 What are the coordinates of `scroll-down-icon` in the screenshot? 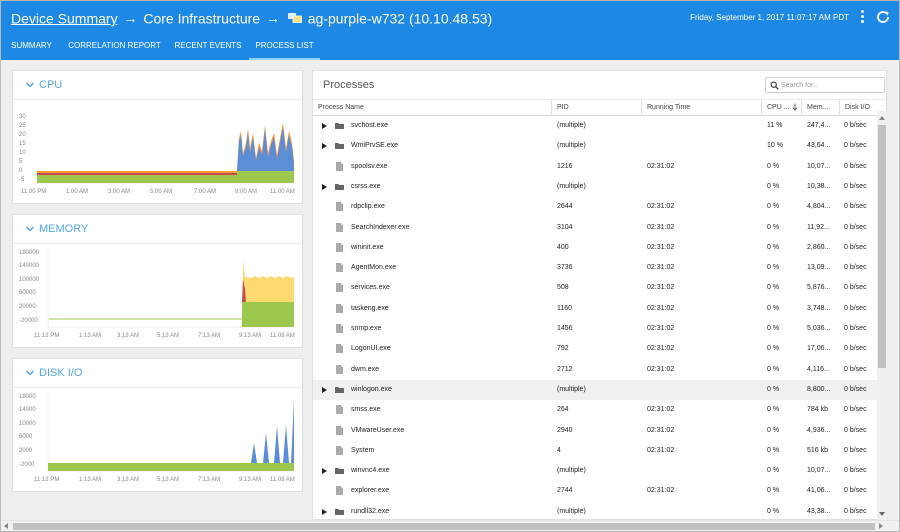 It's located at (882, 514).